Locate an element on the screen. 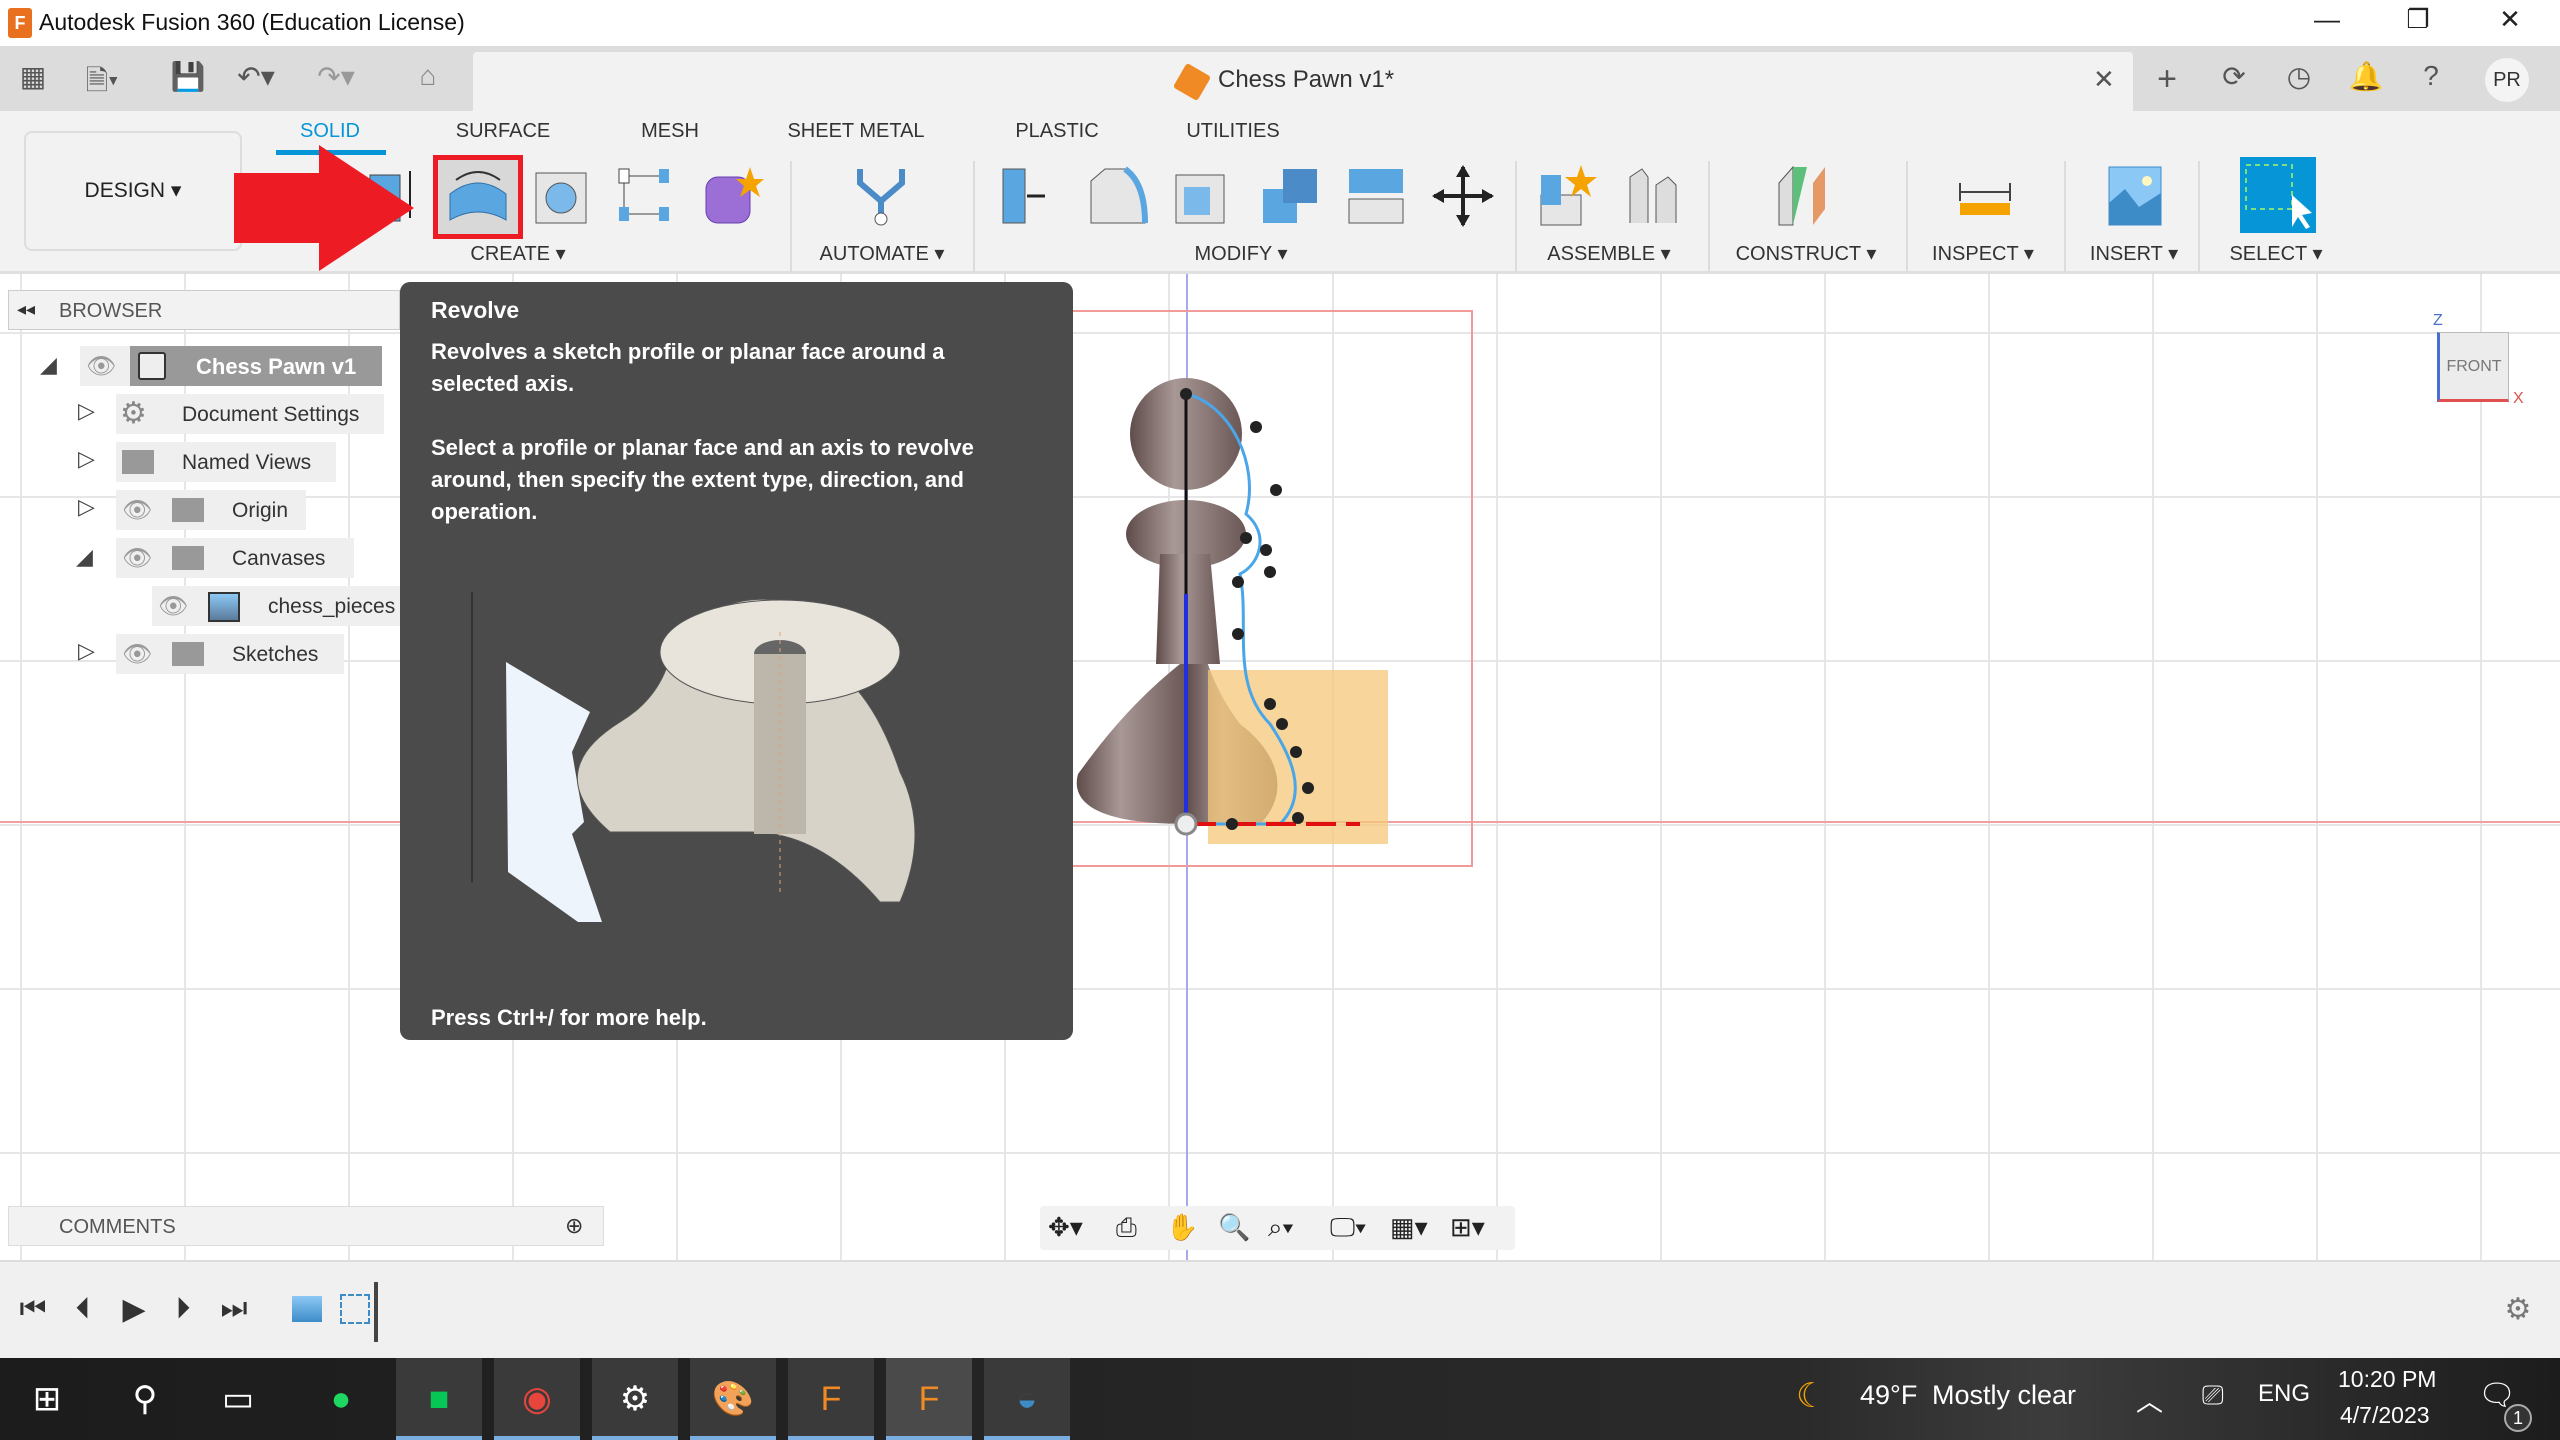 Image resolution: width=2560 pixels, height=1440 pixels. chrome-icon: ◉ is located at coordinates (537, 1399).